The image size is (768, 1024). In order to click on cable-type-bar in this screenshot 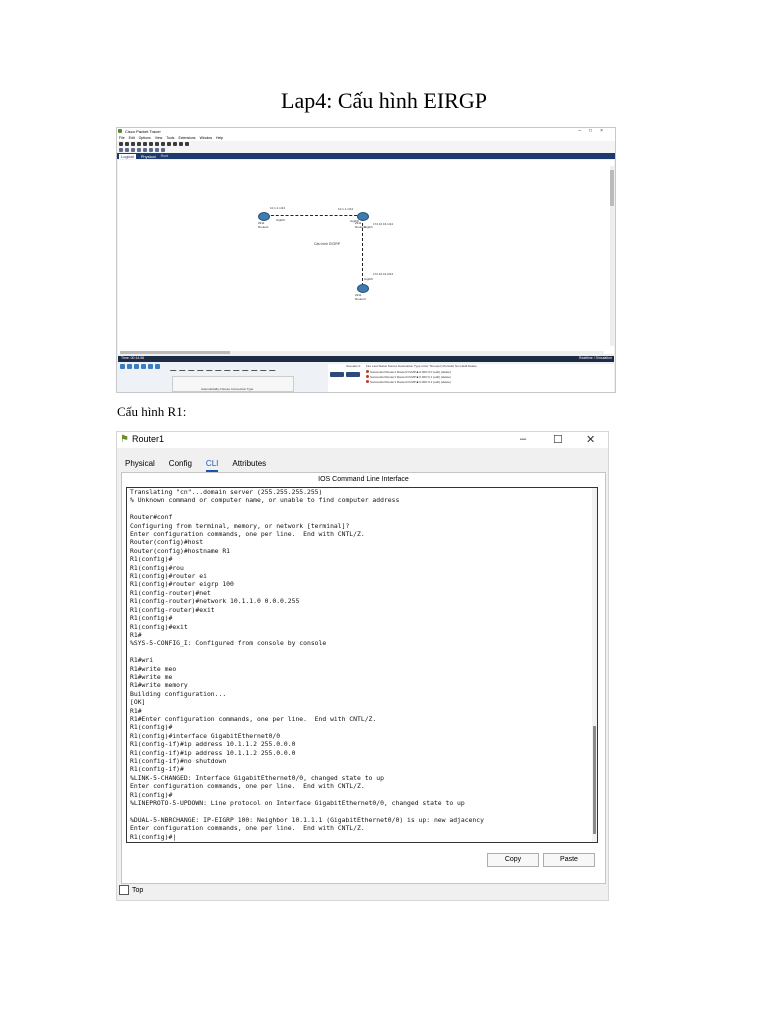, I will do `click(224, 367)`.